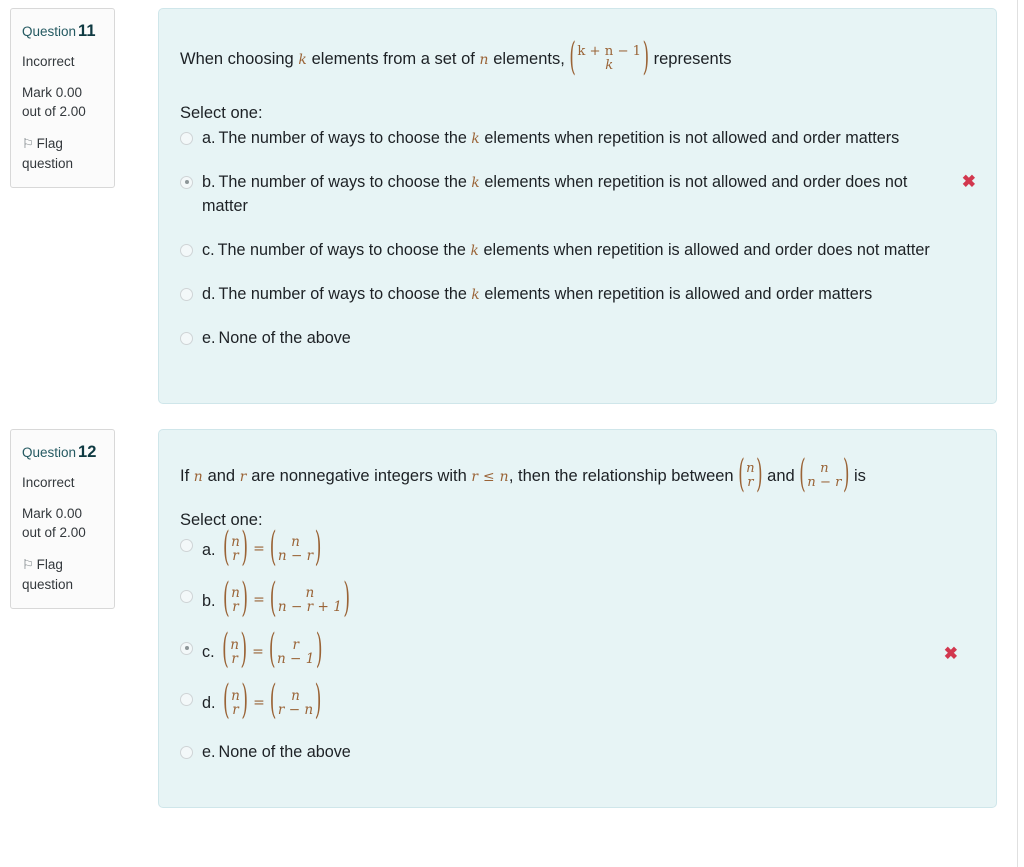 This screenshot has height=867, width=1024. I want to click on answer-body-pre-d: The number of ways to choose the, so click(345, 293).